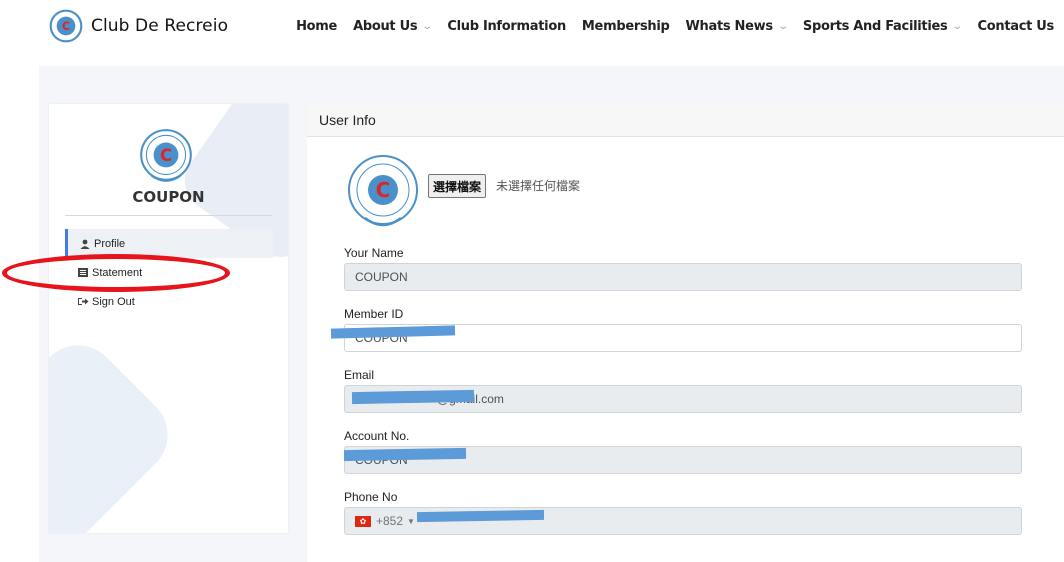 This screenshot has width=1064, height=562. I want to click on member-id-label: Member ID, so click(374, 314).